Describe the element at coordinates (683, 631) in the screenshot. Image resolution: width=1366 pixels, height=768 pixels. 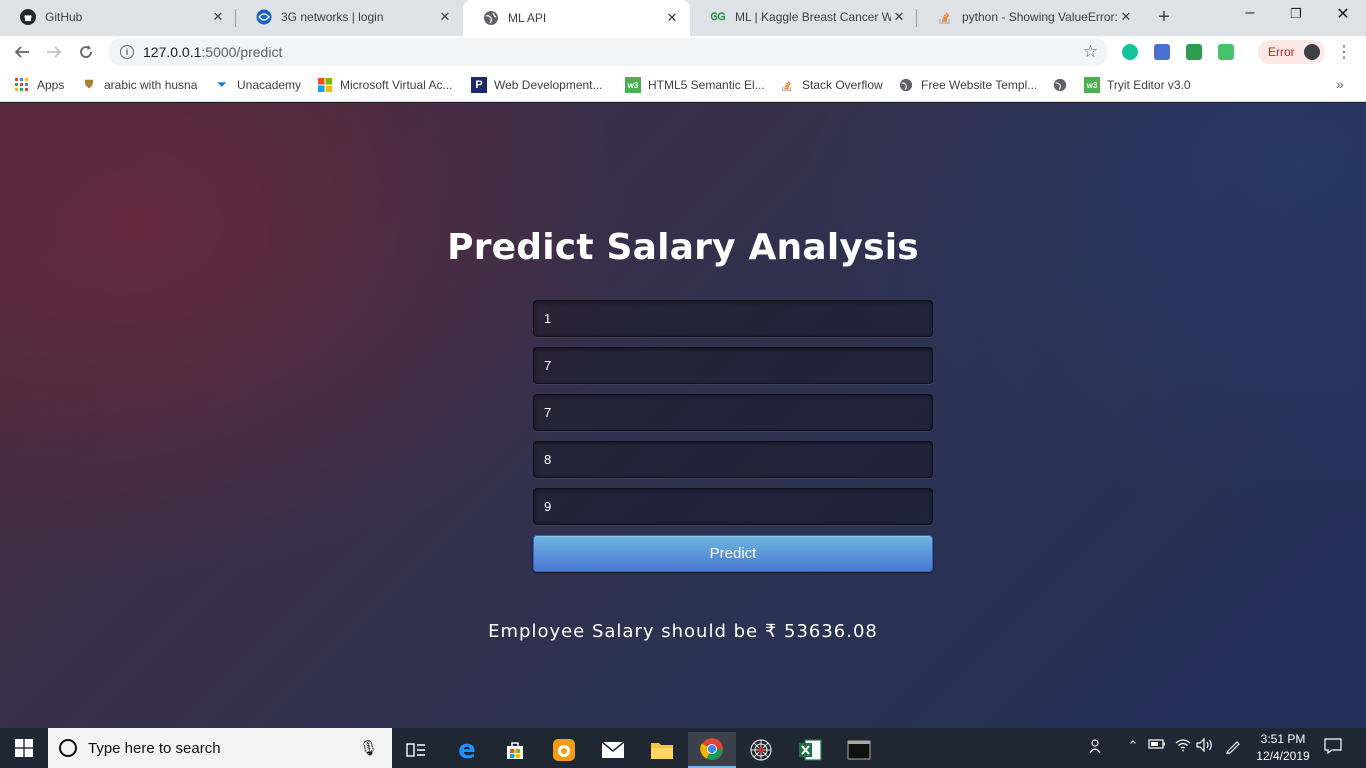
I see `prediction-result: Employee Salary should be ₹ 53636.08` at that location.